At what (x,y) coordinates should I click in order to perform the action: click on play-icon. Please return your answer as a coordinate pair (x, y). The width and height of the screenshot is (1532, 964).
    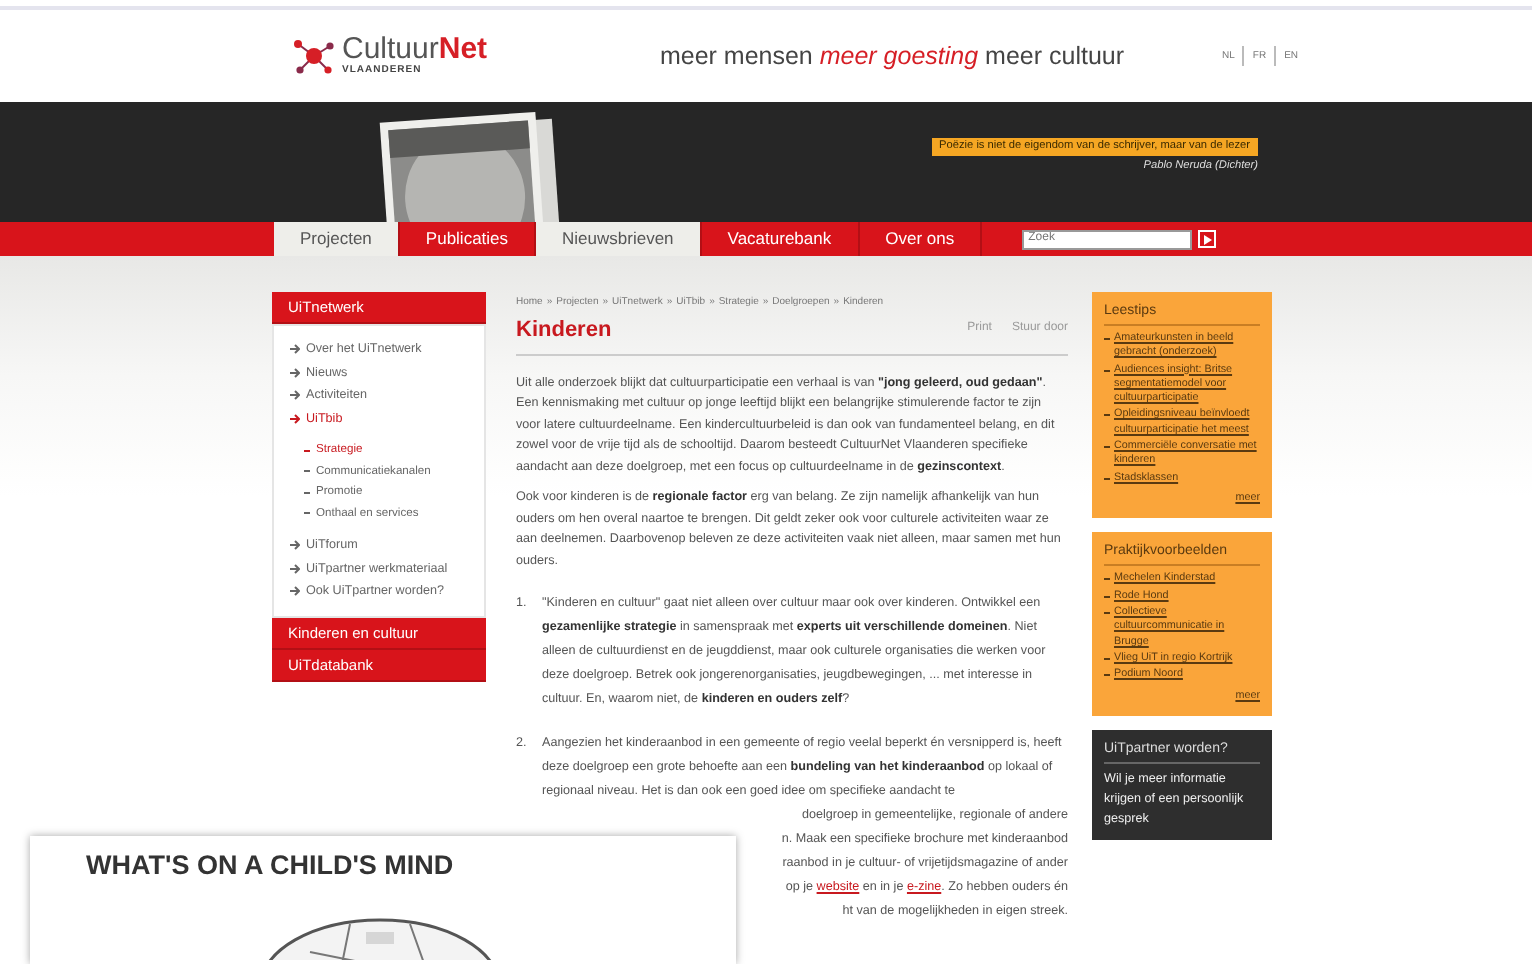
    Looking at the image, I should click on (1207, 239).